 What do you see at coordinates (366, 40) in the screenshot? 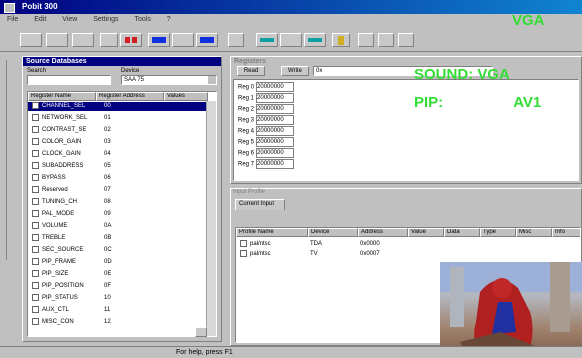
I see `tool-button-a` at bounding box center [366, 40].